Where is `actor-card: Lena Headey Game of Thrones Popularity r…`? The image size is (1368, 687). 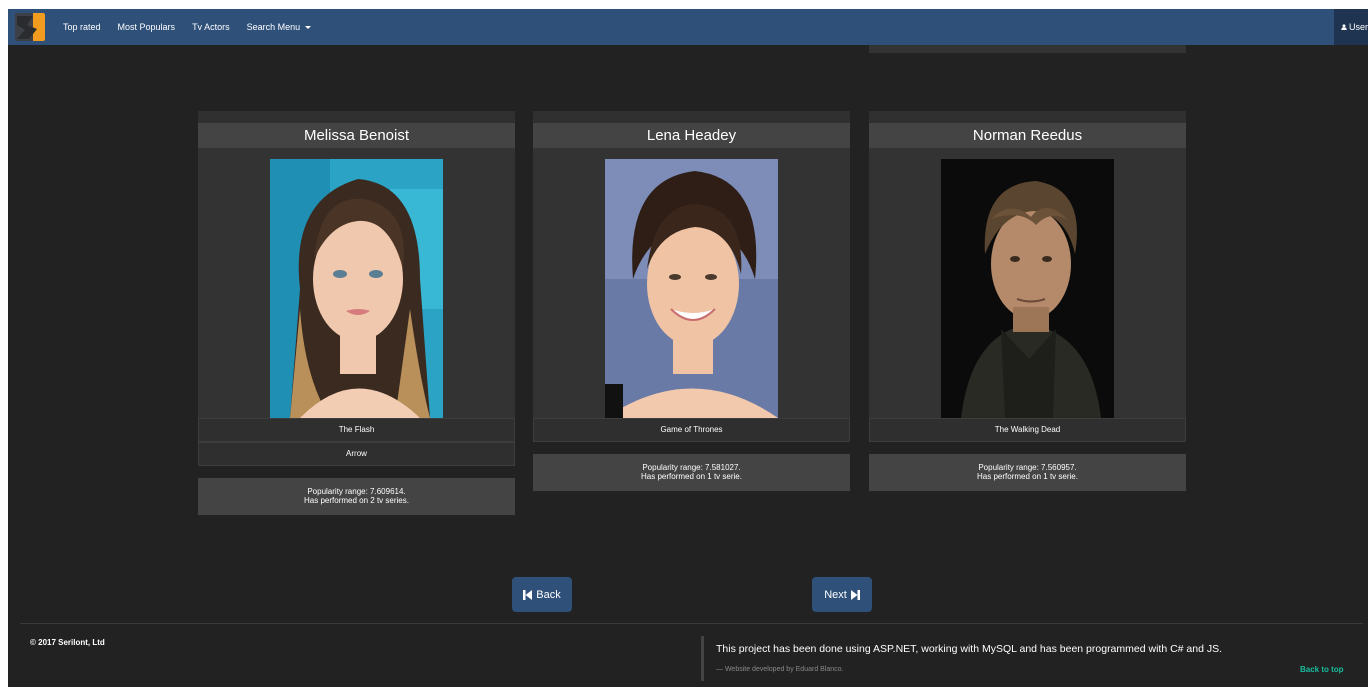 actor-card: Lena Headey Game of Thrones Popularity r… is located at coordinates (691, 301).